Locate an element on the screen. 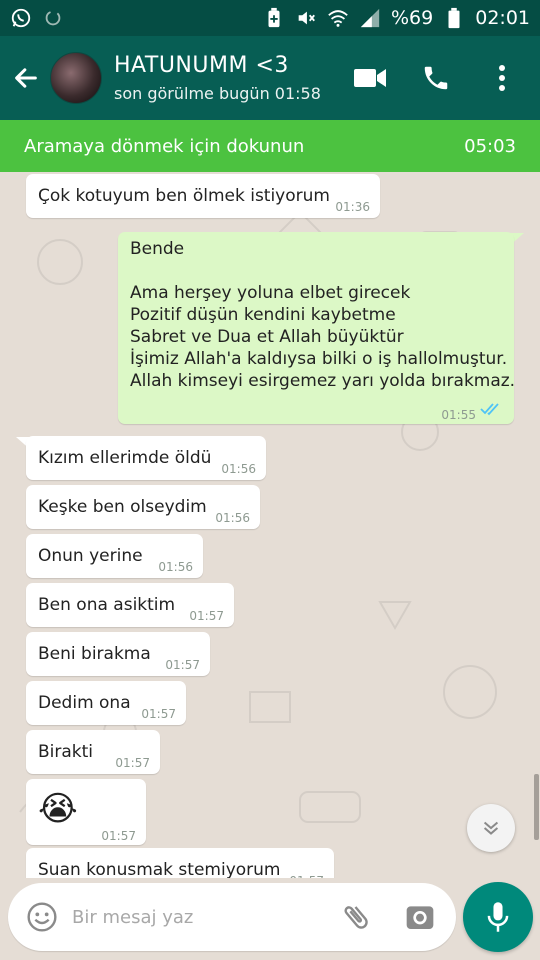  message-incoming: Keşke ben olseydim 01:56 is located at coordinates (143, 507).